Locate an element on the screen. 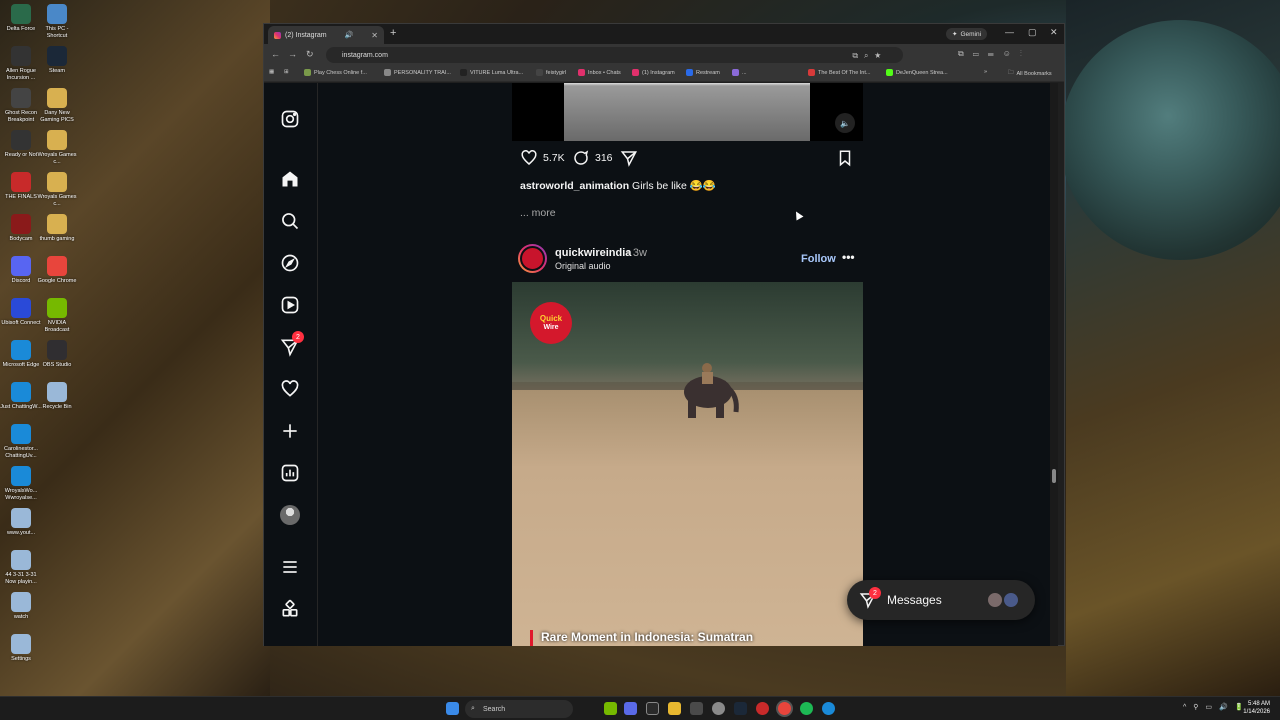 This screenshot has width=1280, height=720. share-action is located at coordinates (629, 158).